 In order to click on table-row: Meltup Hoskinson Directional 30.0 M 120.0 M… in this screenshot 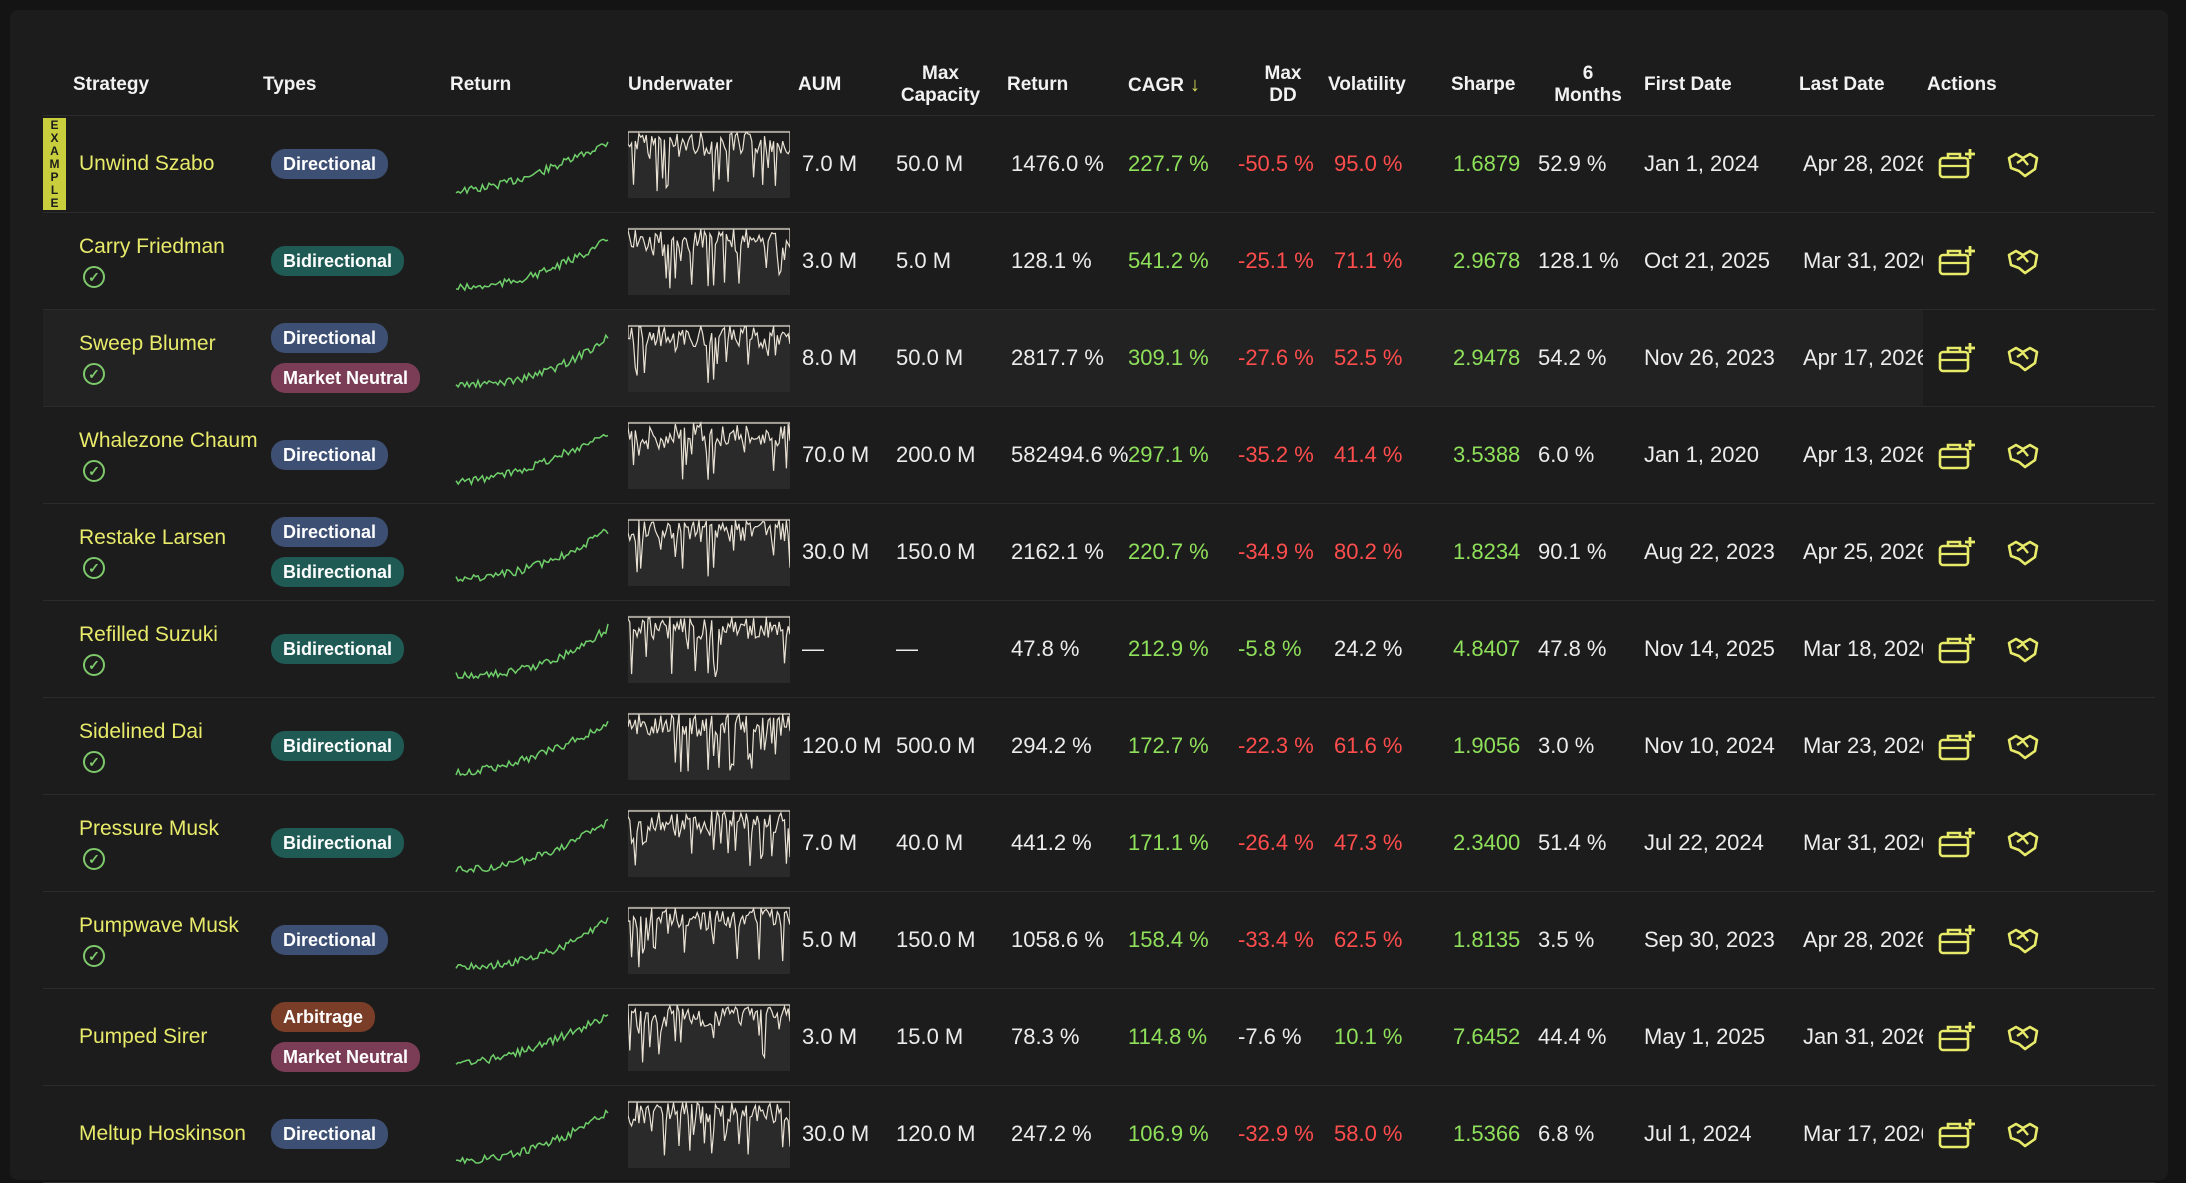, I will do `click(1099, 1134)`.